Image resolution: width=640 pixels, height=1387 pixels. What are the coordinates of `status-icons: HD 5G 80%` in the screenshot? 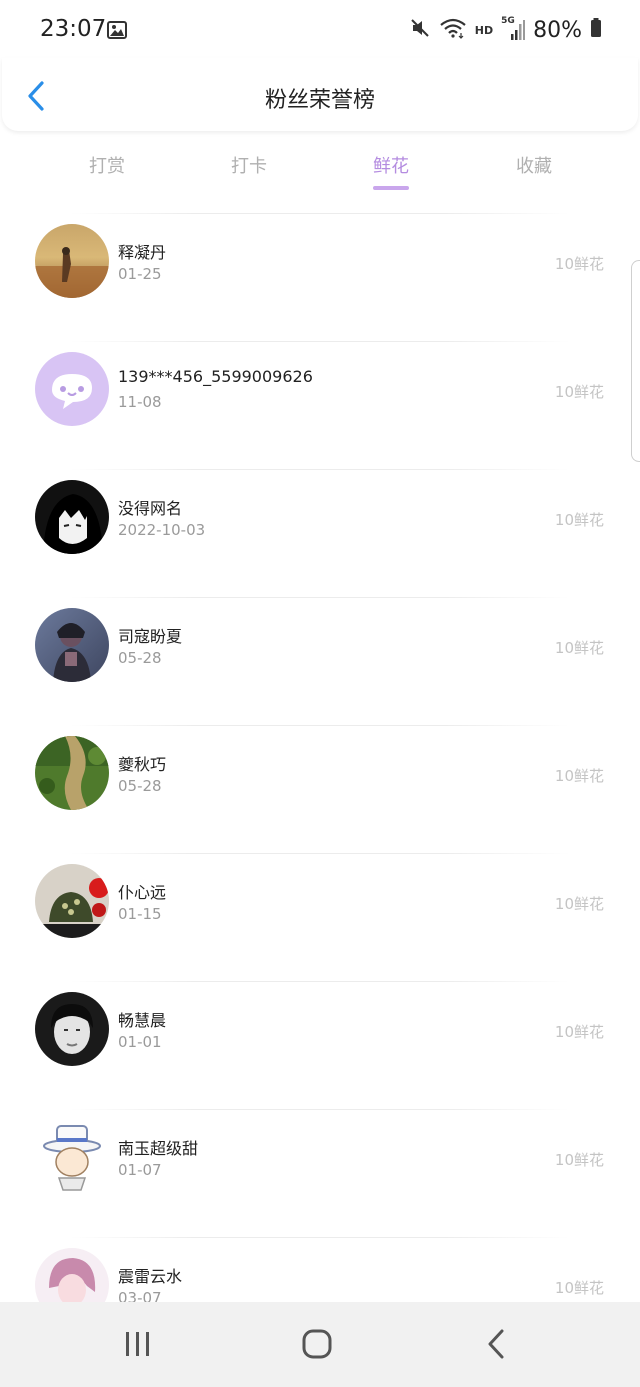 It's located at (505, 30).